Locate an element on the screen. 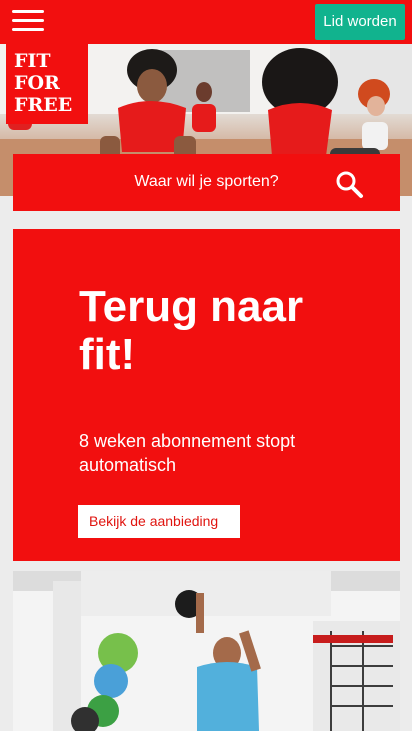 The width and height of the screenshot is (412, 731). fit-for-free-logo: FIT FOR FREE is located at coordinates (47, 84).